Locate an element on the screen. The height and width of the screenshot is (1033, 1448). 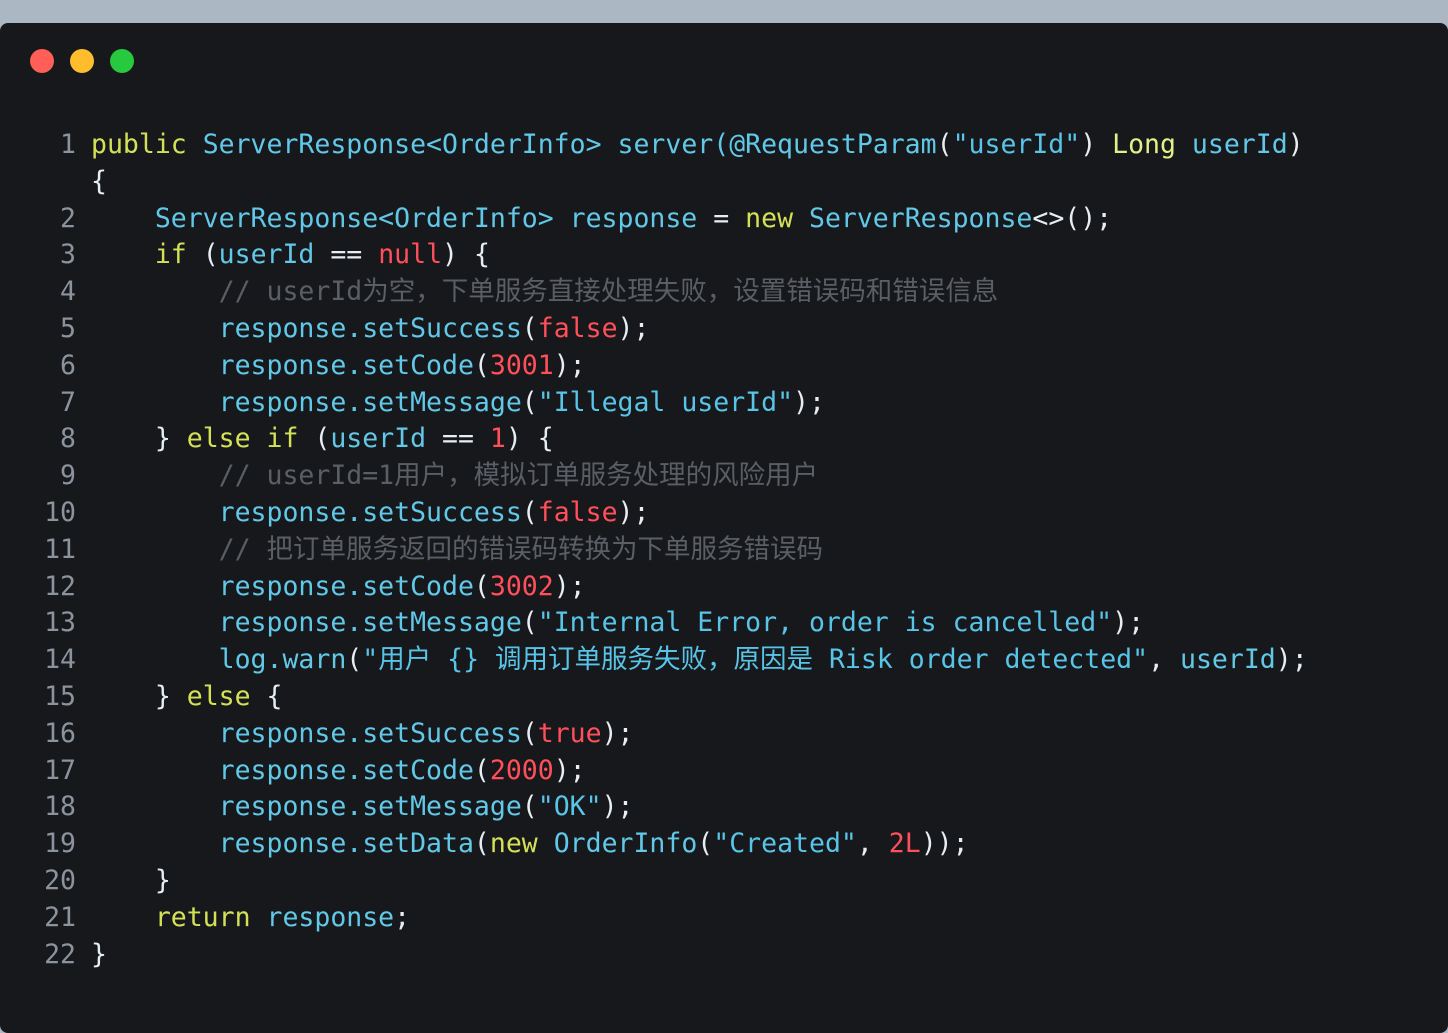
code-text: } else if (userId == 1) { is located at coordinates (322, 439).